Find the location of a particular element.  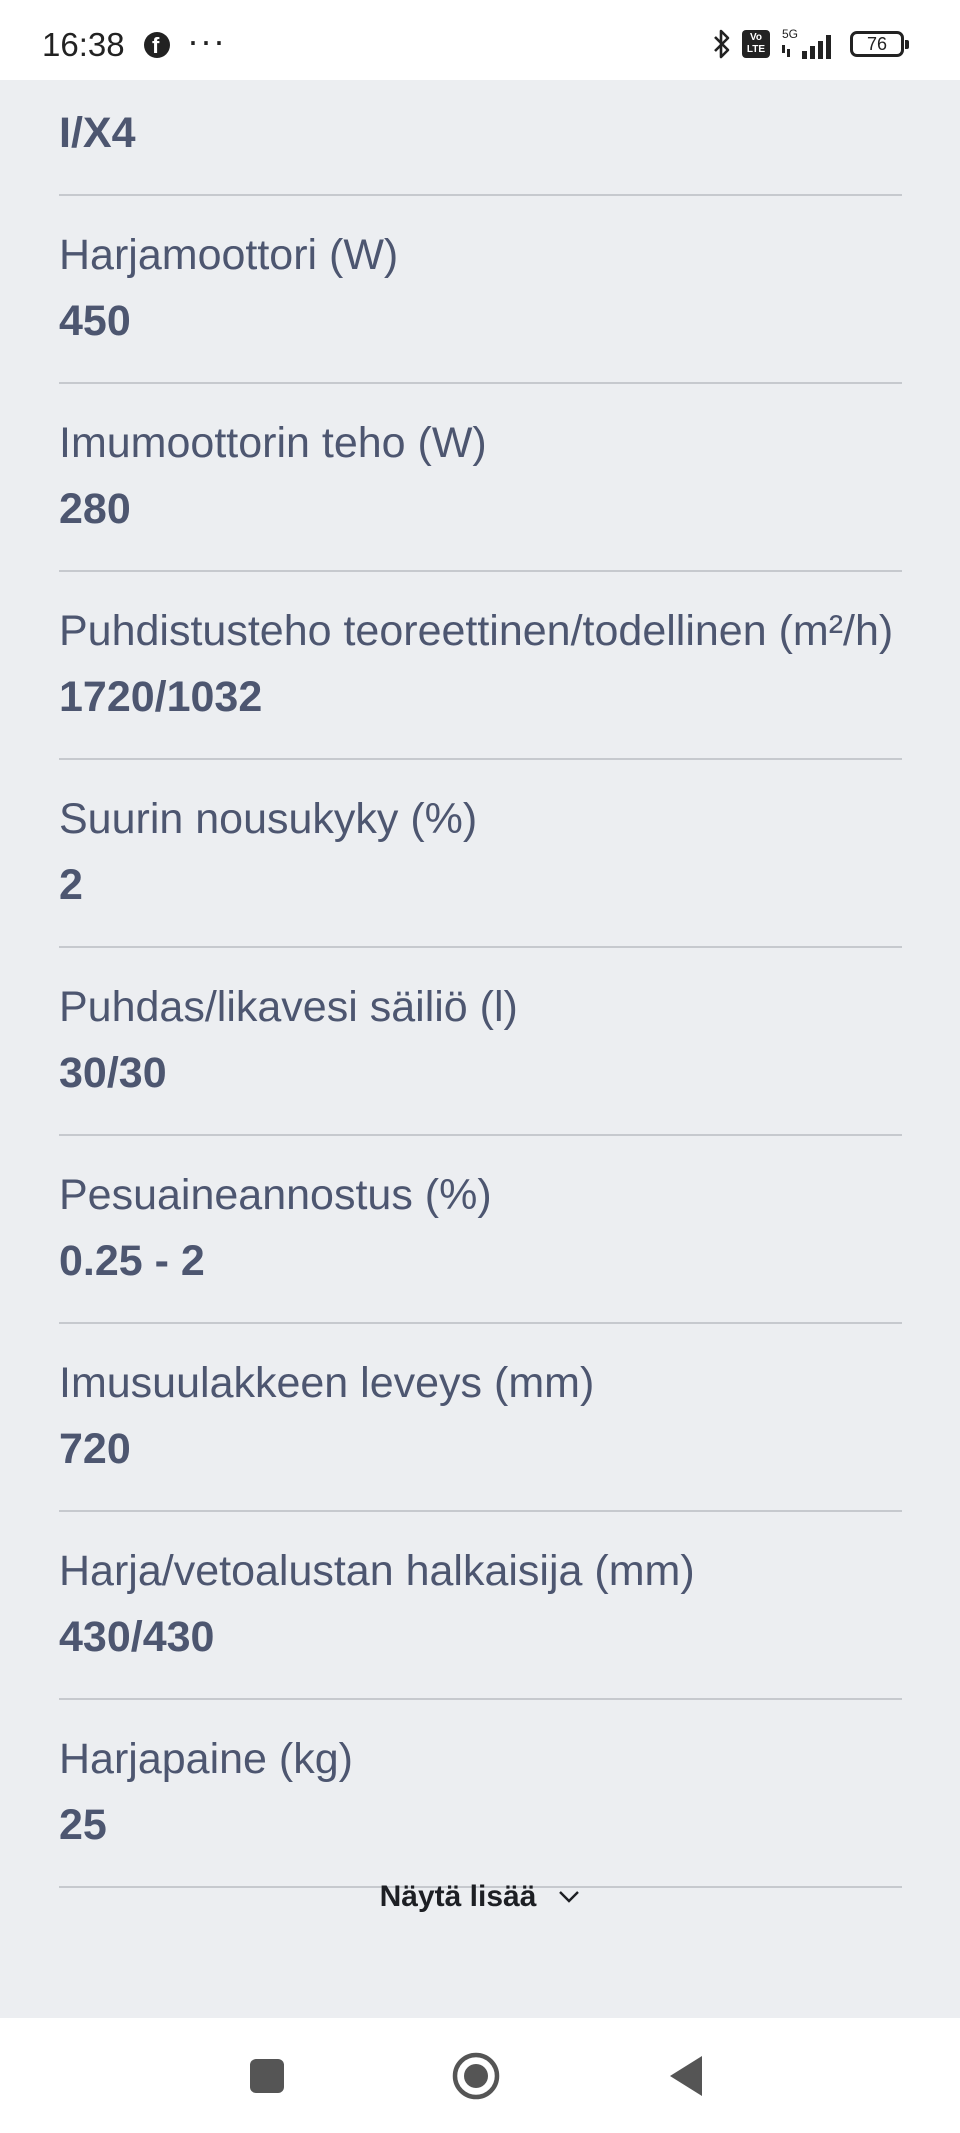

recent-apps-button is located at coordinates (267, 2076).